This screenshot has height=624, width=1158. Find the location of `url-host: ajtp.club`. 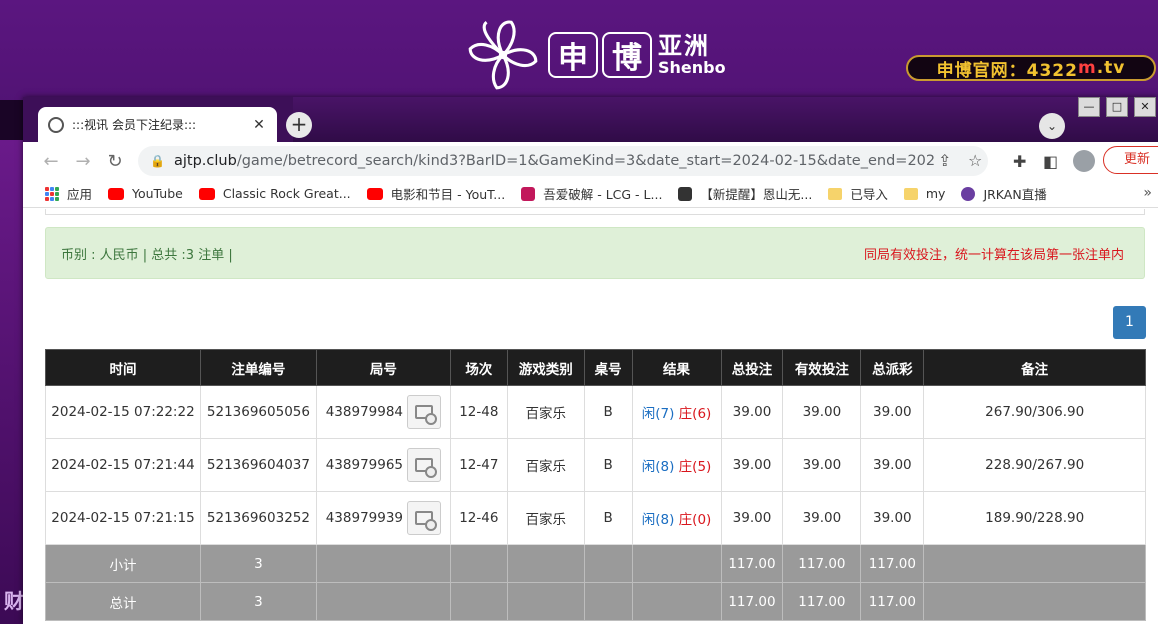

url-host: ajtp.club is located at coordinates (205, 161).